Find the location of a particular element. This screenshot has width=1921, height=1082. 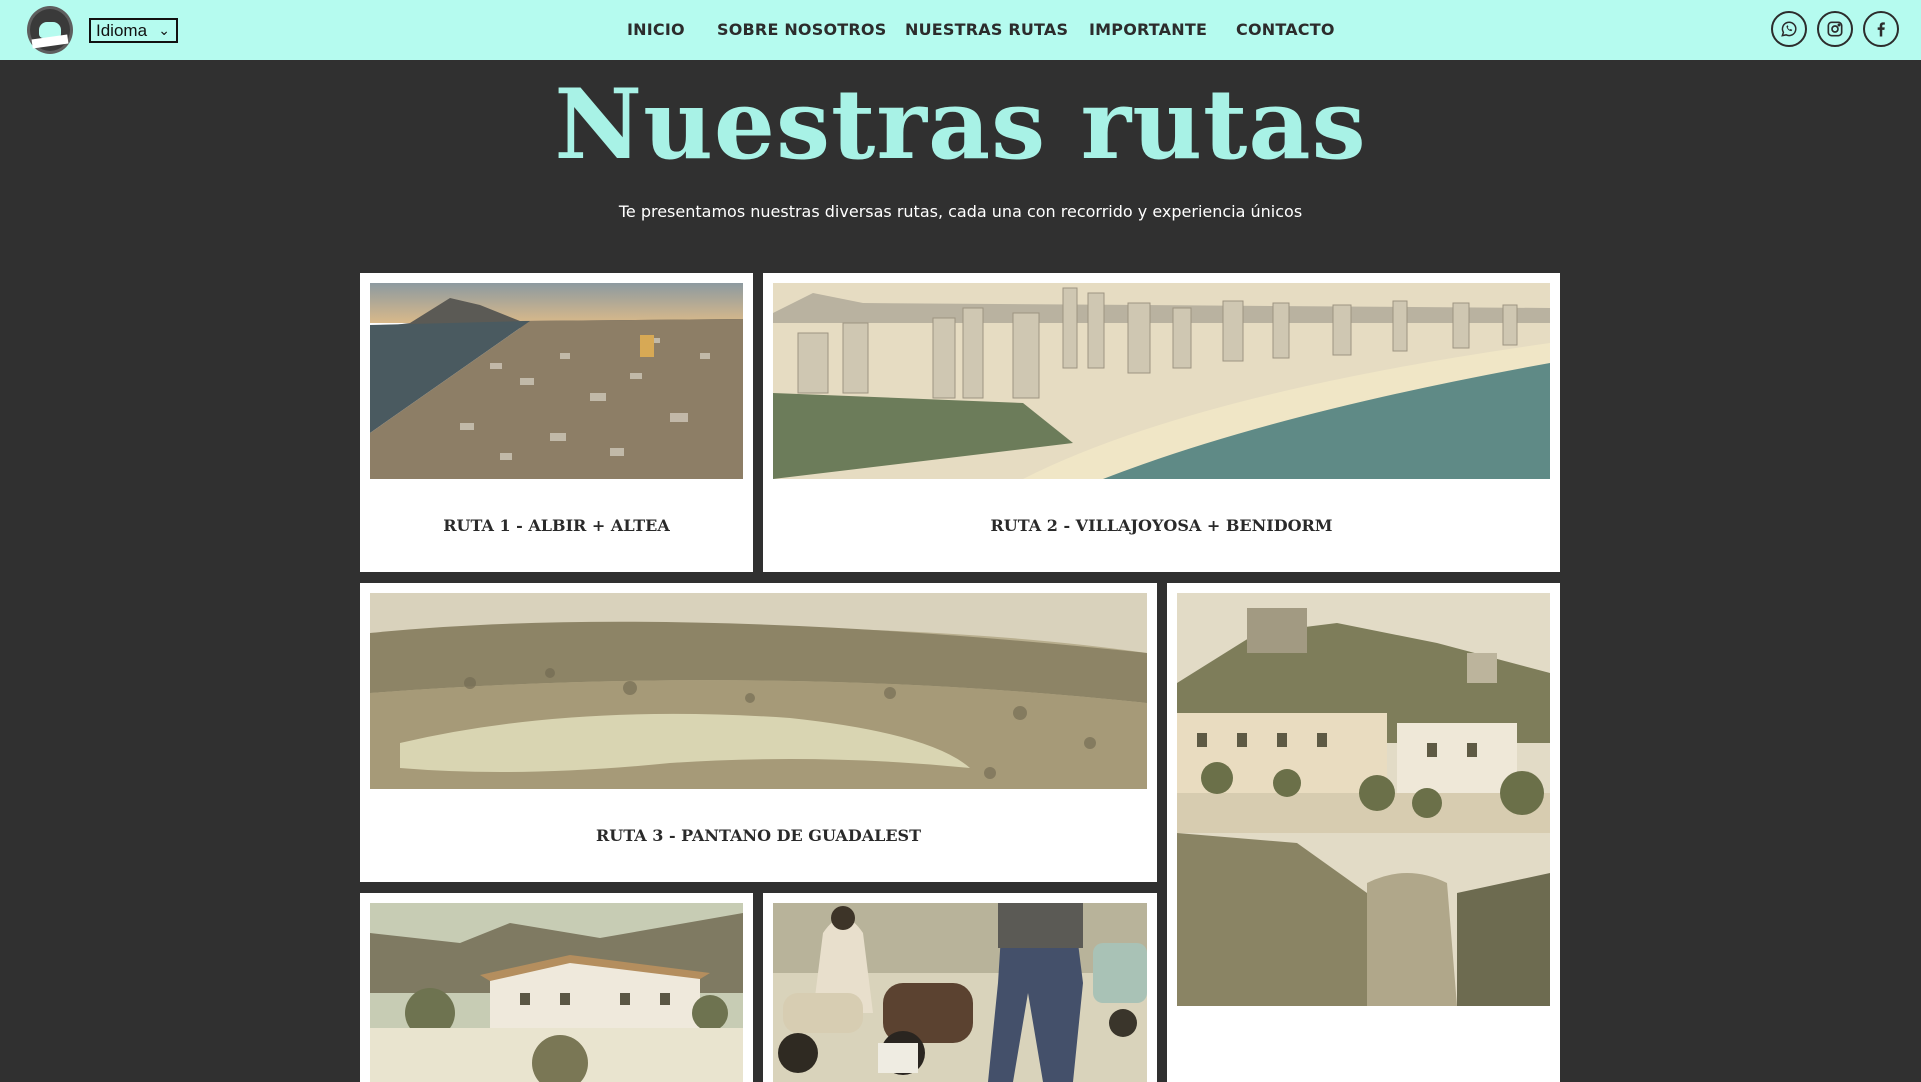

route-card-1: RUTA 1 - ALBIR + ALTEA is located at coordinates (556, 422).